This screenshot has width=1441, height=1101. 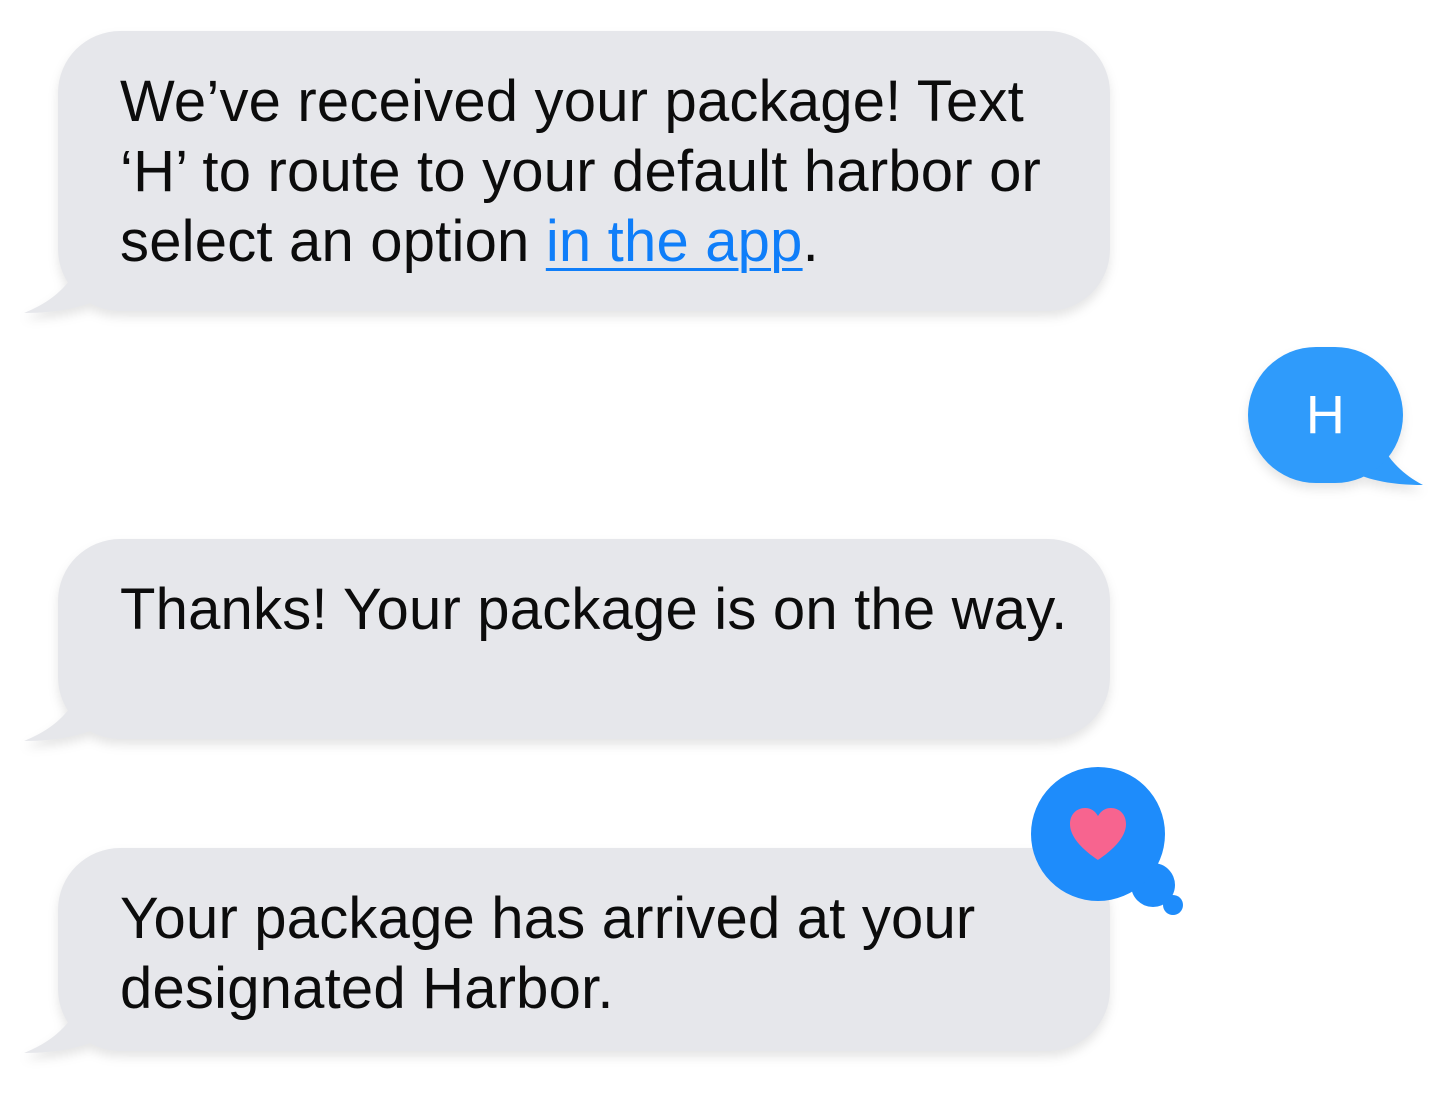 What do you see at coordinates (674, 241) in the screenshot?
I see `in-the-app-link: in the app` at bounding box center [674, 241].